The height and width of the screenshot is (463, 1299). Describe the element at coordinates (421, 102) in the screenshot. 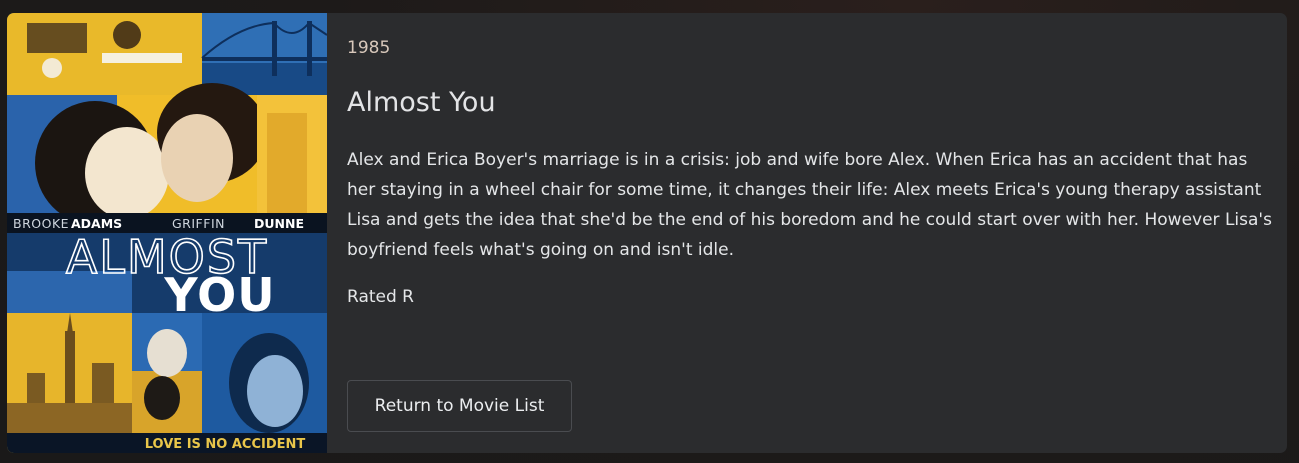

I see `movie-title: Almost You` at that location.